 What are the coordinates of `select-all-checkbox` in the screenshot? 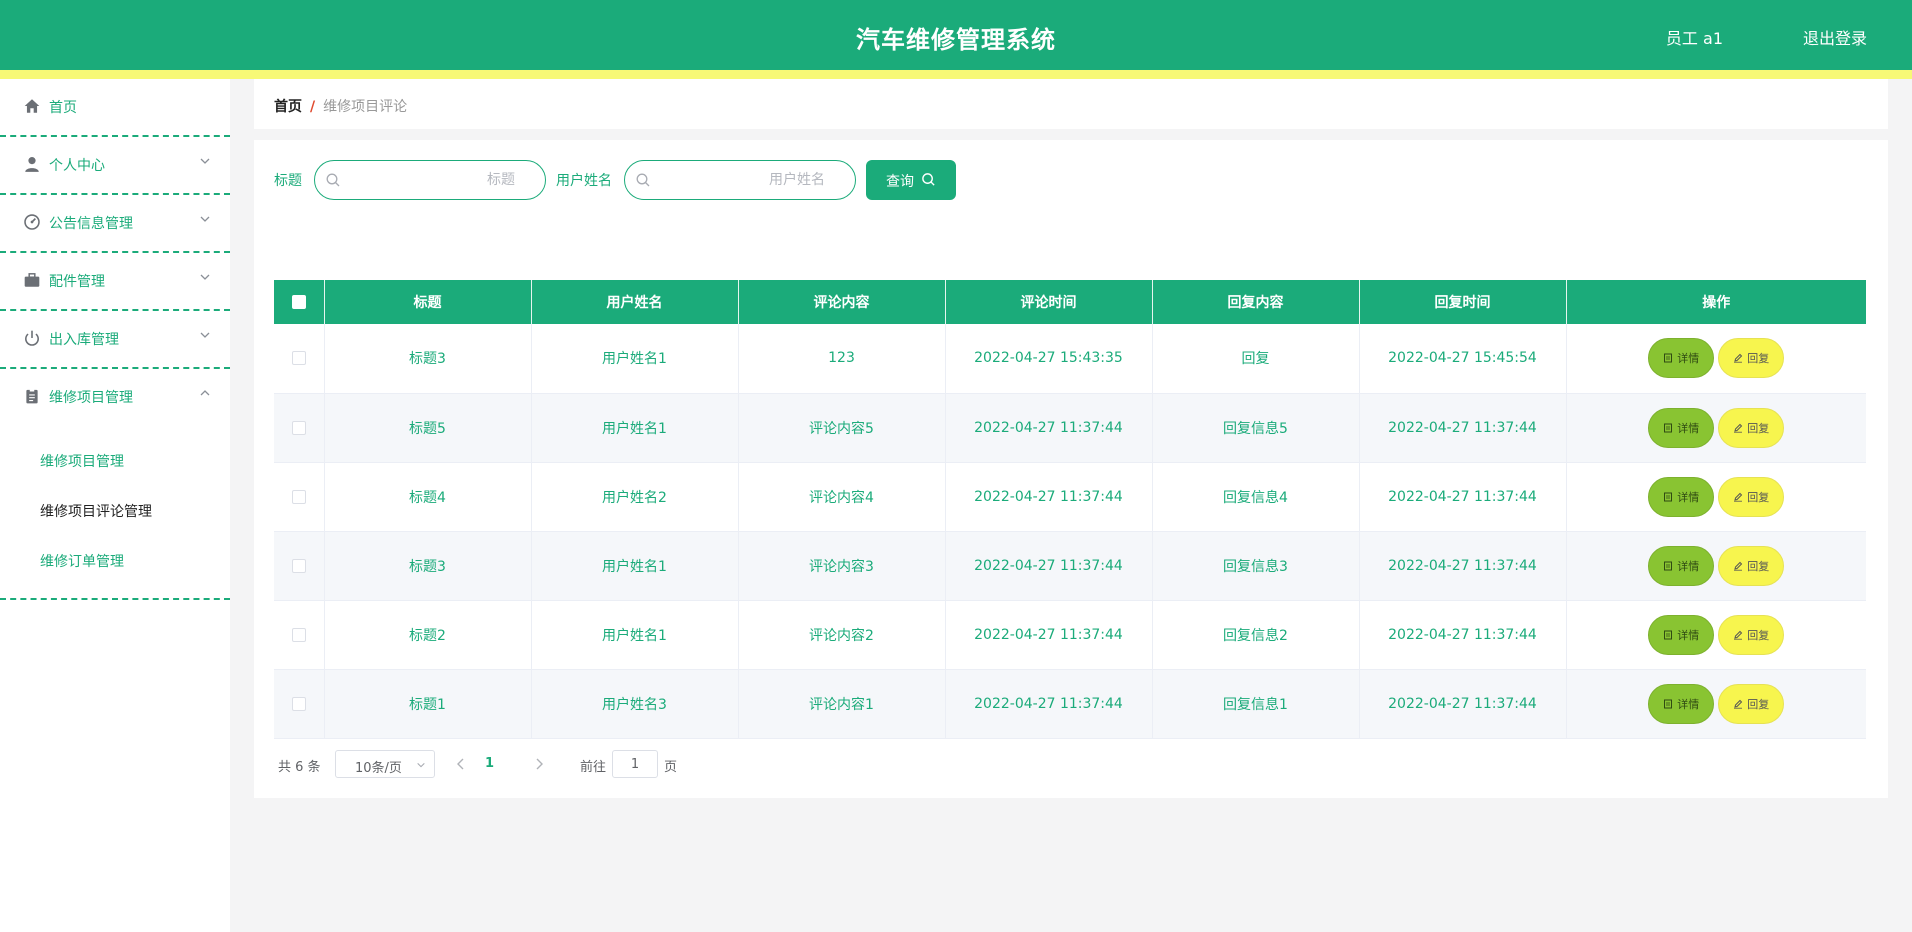 It's located at (298, 302).